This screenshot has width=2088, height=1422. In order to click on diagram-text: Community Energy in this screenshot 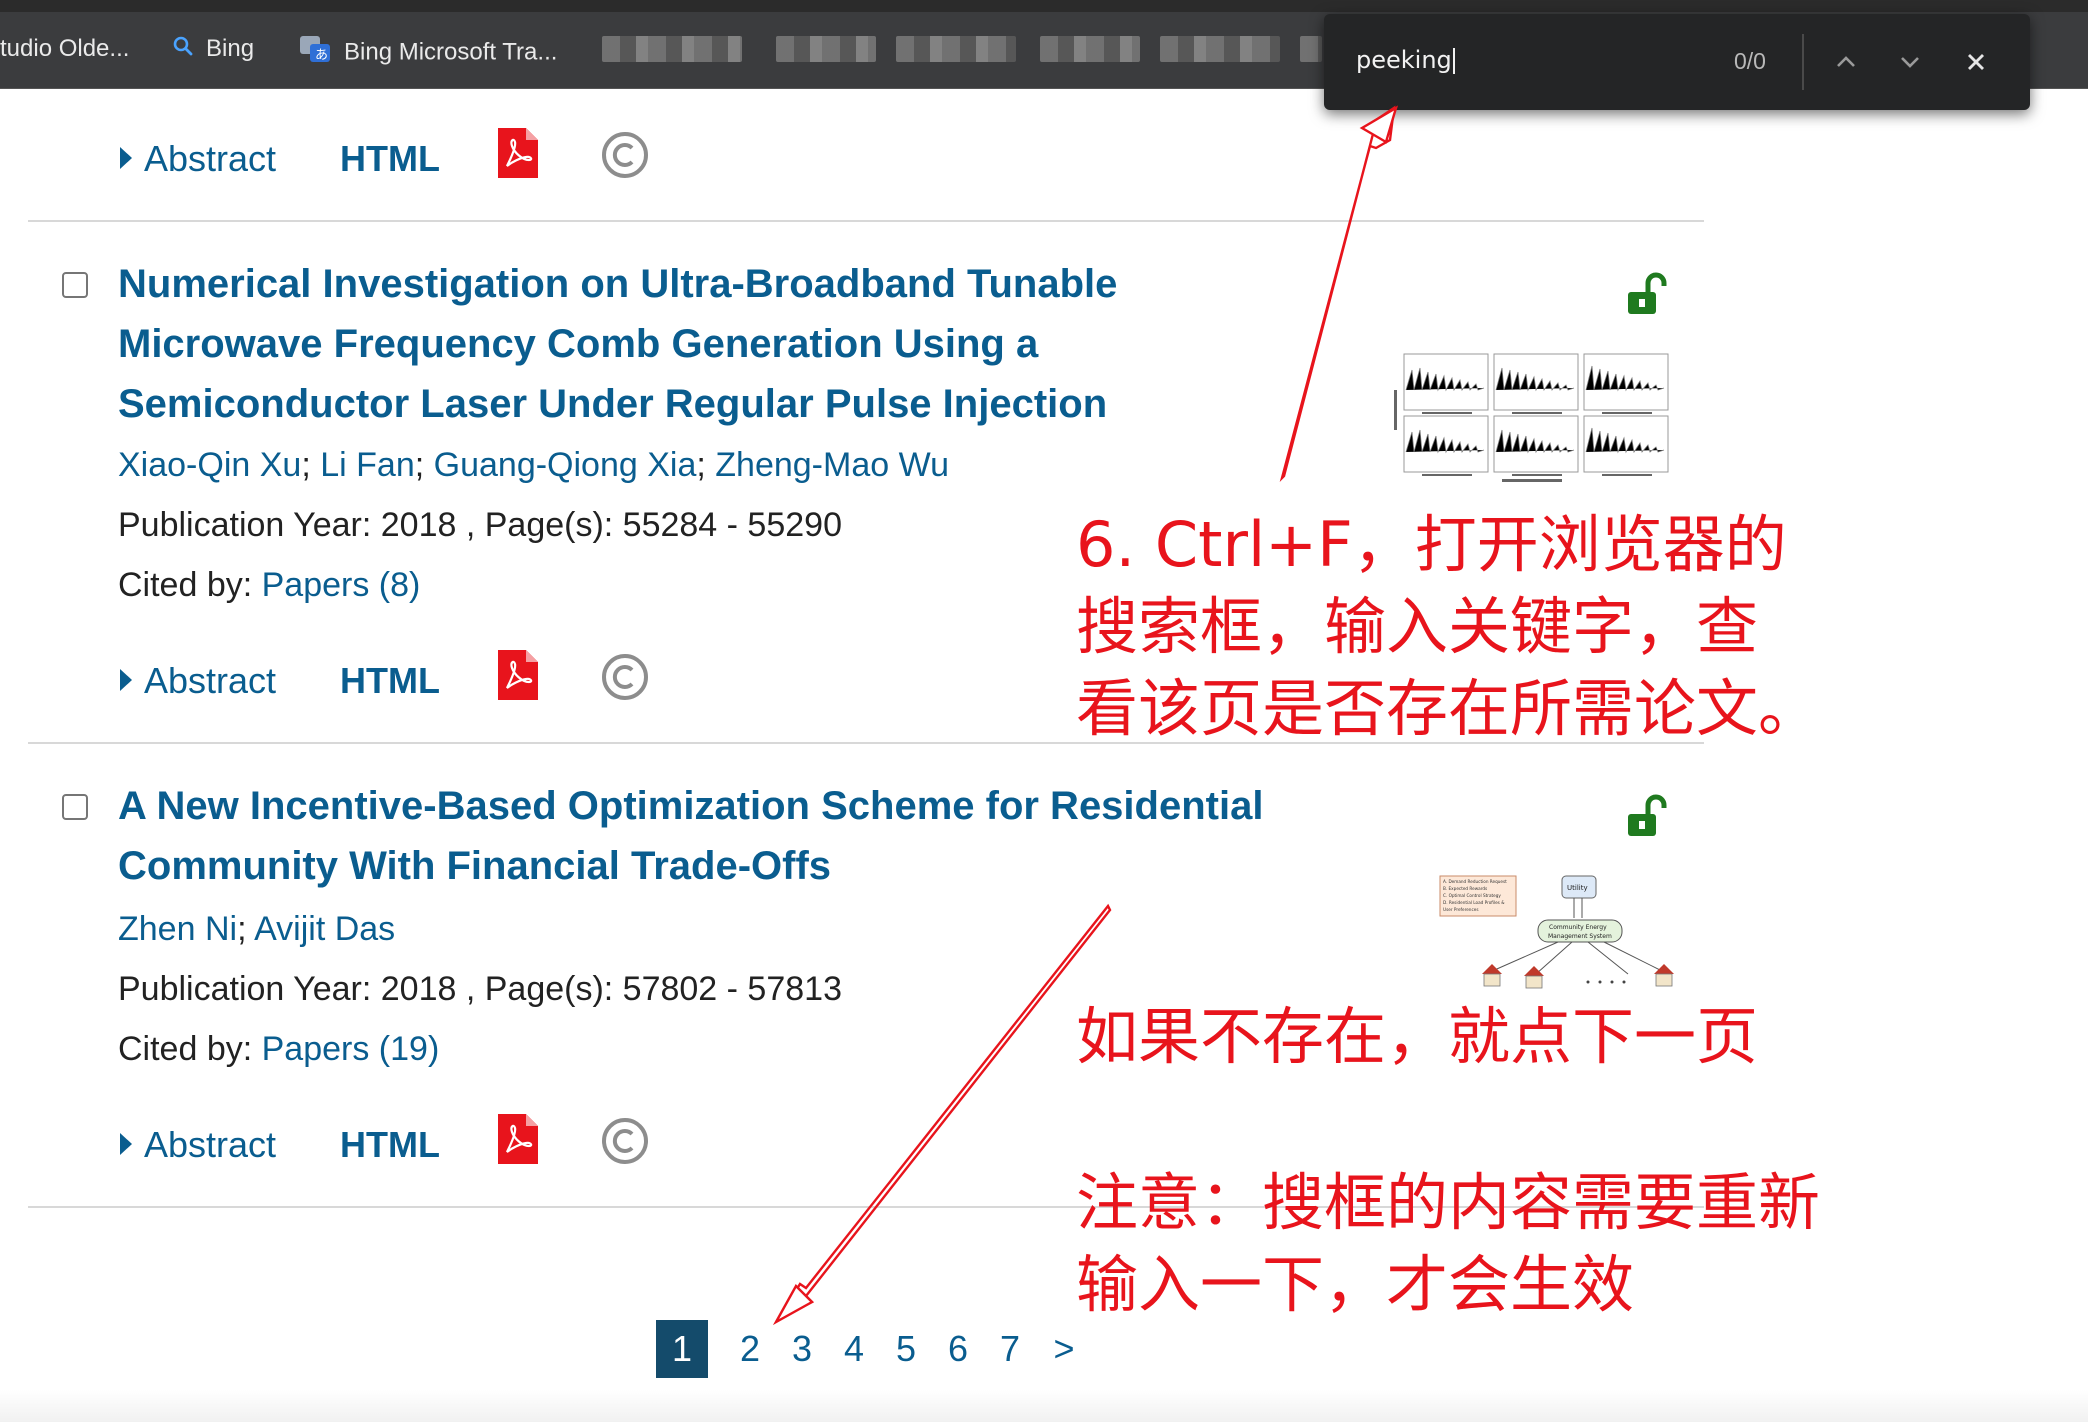, I will do `click(1578, 927)`.